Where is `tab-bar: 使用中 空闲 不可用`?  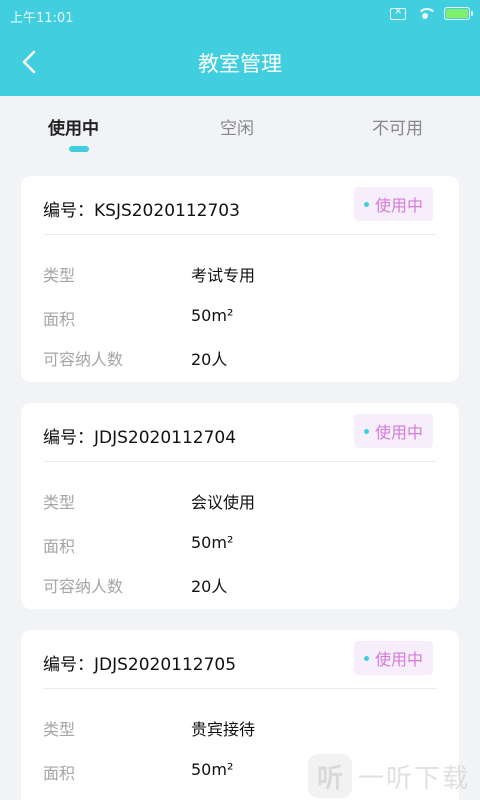
tab-bar: 使用中 空闲 不可用 is located at coordinates (240, 130).